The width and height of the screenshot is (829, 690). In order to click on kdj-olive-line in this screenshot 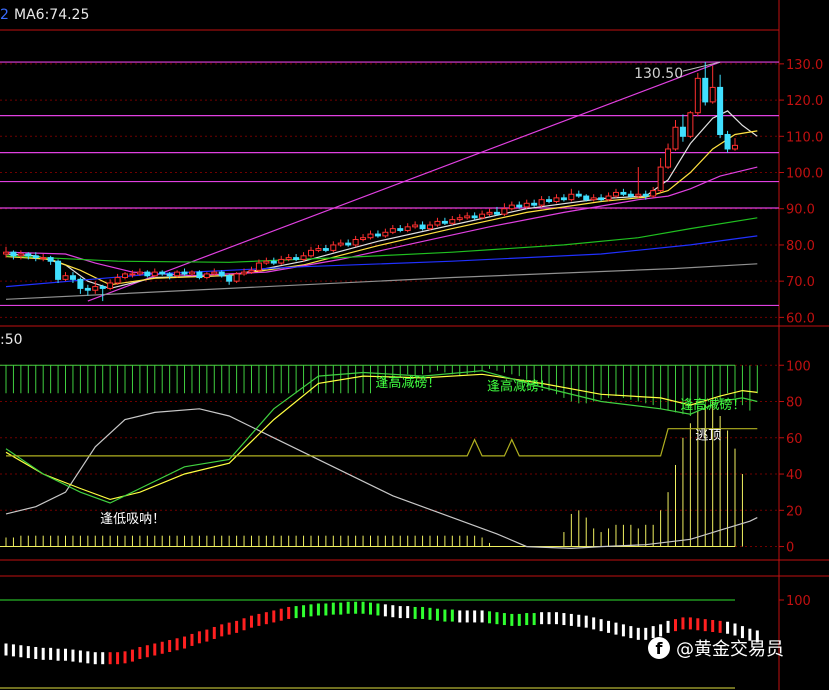, I will do `click(382, 442)`.